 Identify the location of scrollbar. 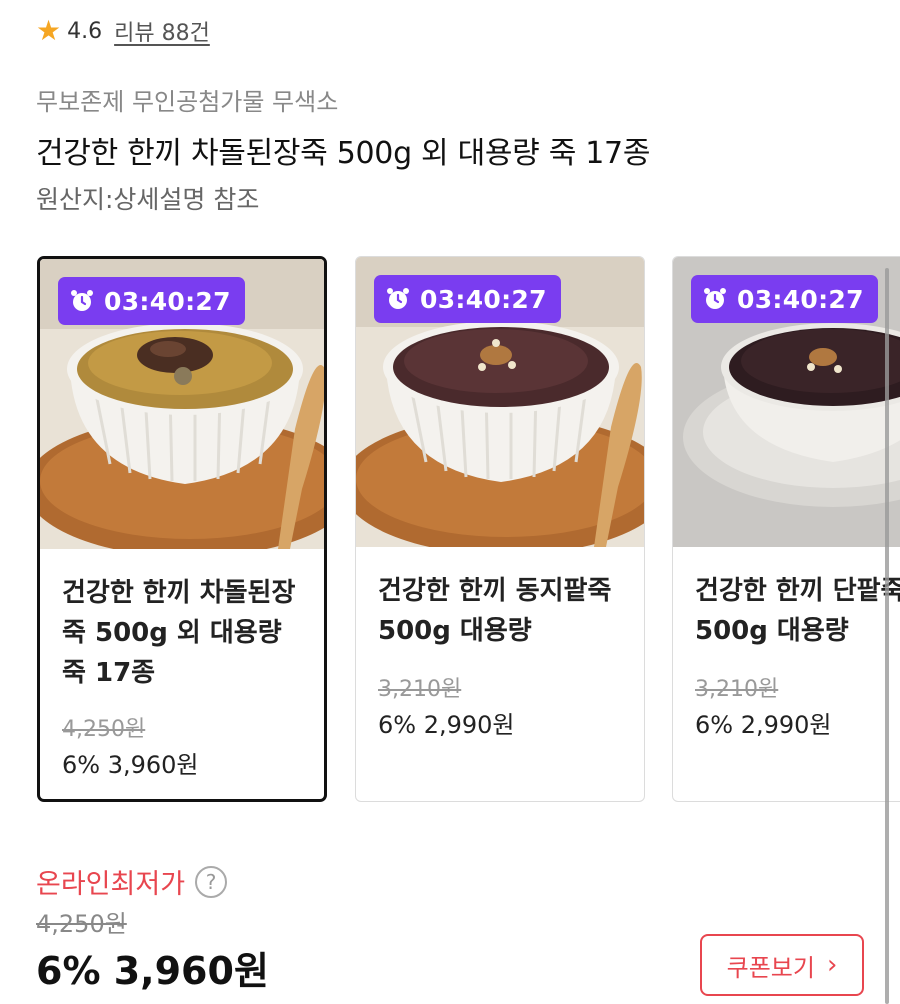
(887, 636).